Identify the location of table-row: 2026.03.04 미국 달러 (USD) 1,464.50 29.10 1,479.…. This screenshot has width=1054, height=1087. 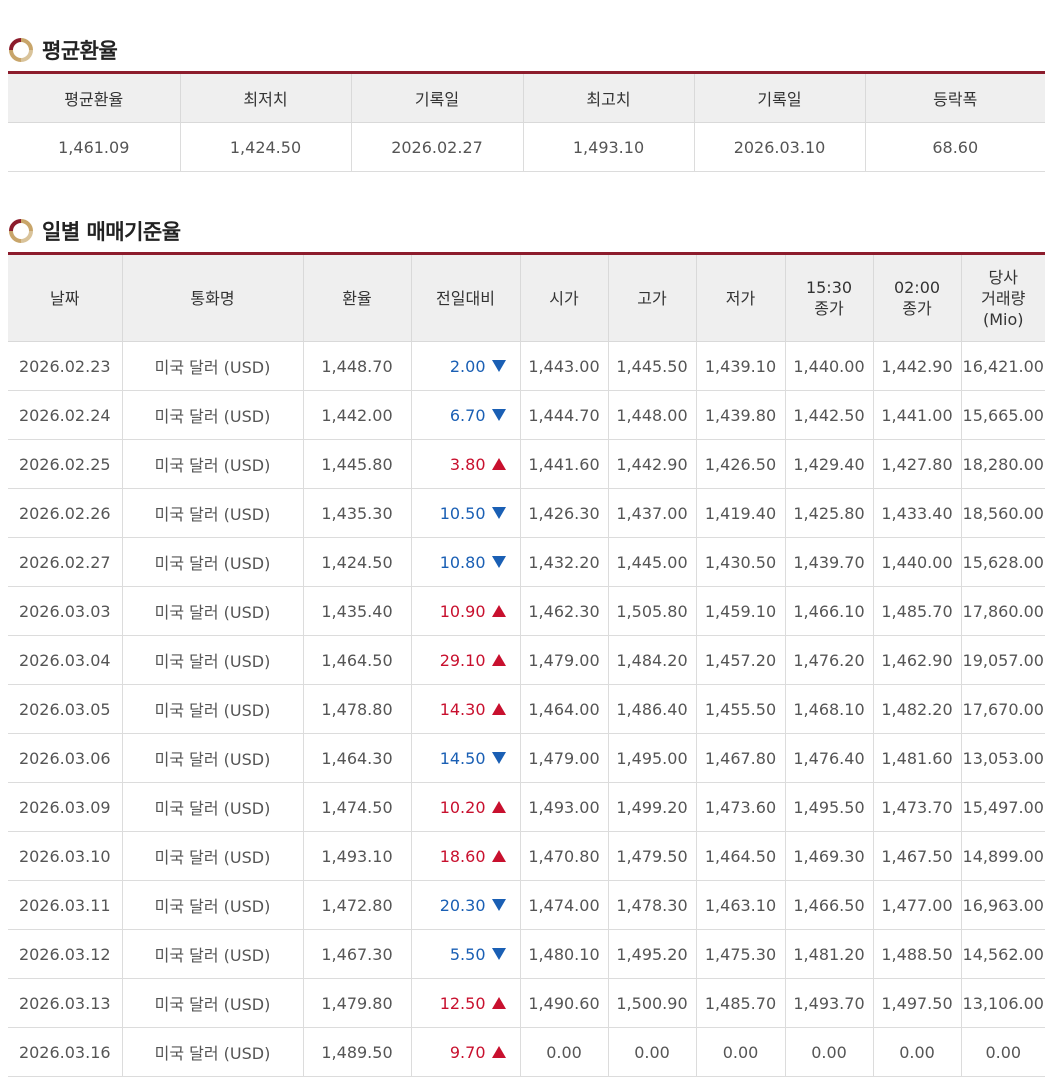
(526, 660).